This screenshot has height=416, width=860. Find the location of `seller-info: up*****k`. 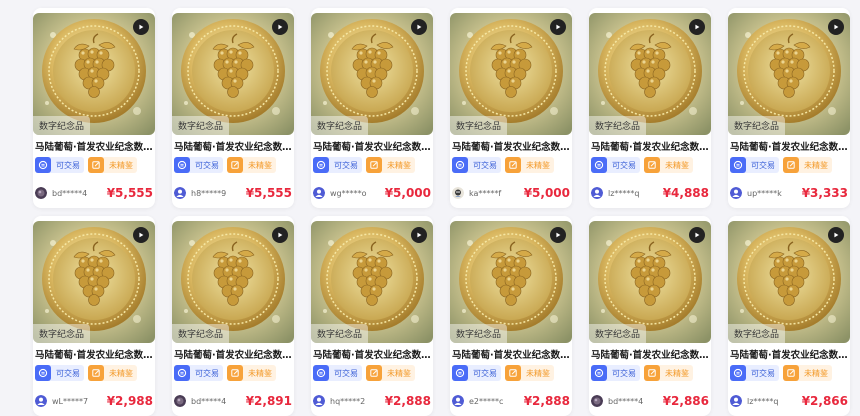

seller-info: up*****k is located at coordinates (756, 193).